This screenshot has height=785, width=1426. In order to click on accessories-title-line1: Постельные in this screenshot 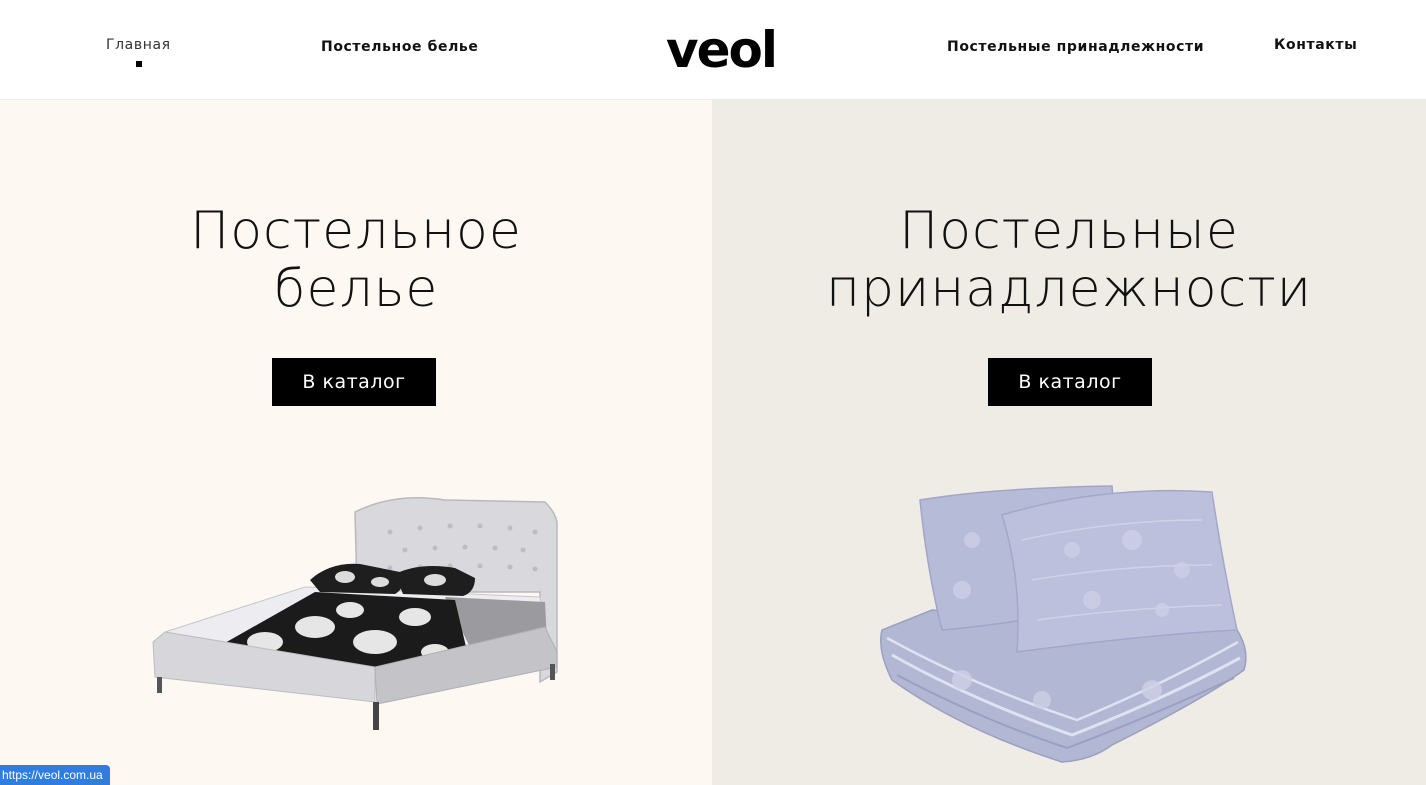, I will do `click(1069, 231)`.